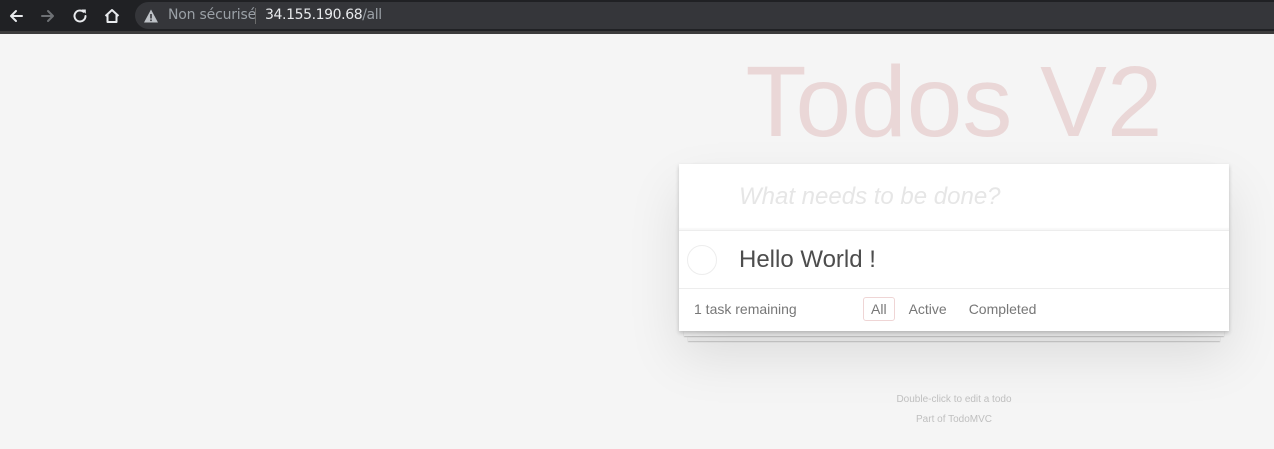 This screenshot has width=1274, height=449. I want to click on home-button, so click(112, 16).